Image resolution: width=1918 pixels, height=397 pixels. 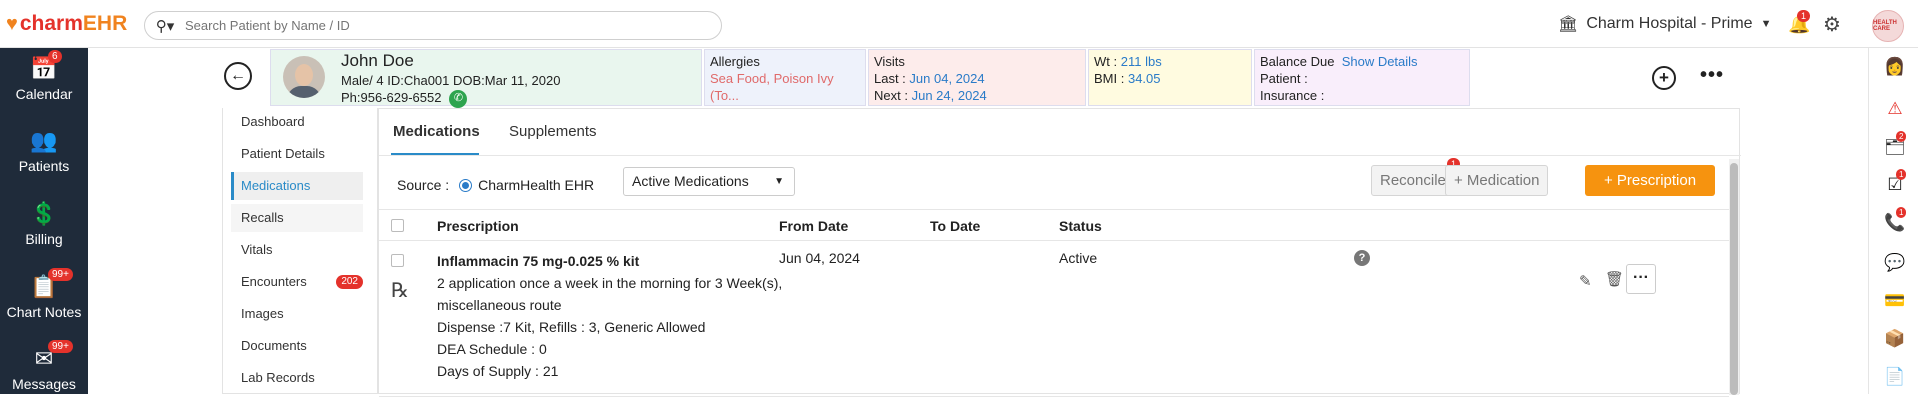 I want to click on allergies-label: Allergies, so click(x=735, y=61).